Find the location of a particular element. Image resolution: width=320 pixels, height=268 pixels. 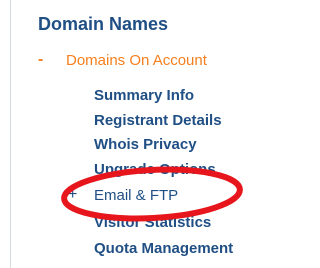

menu-item-upgrade-options: Upgrade Options is located at coordinates (155, 169).